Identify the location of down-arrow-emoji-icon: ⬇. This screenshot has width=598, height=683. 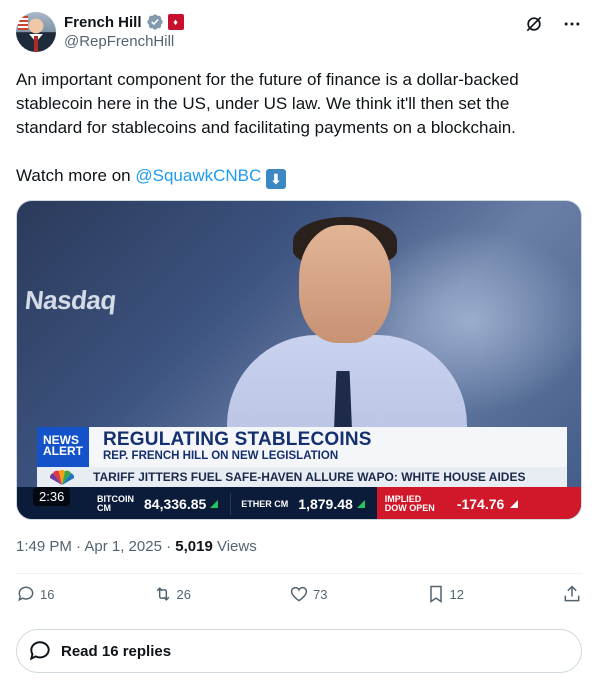
(276, 179).